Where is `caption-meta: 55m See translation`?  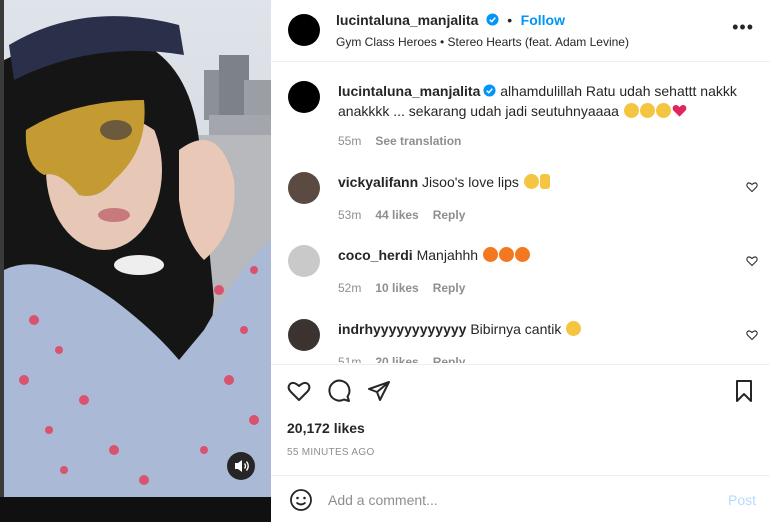
caption-meta: 55m See translation is located at coordinates (399, 141).